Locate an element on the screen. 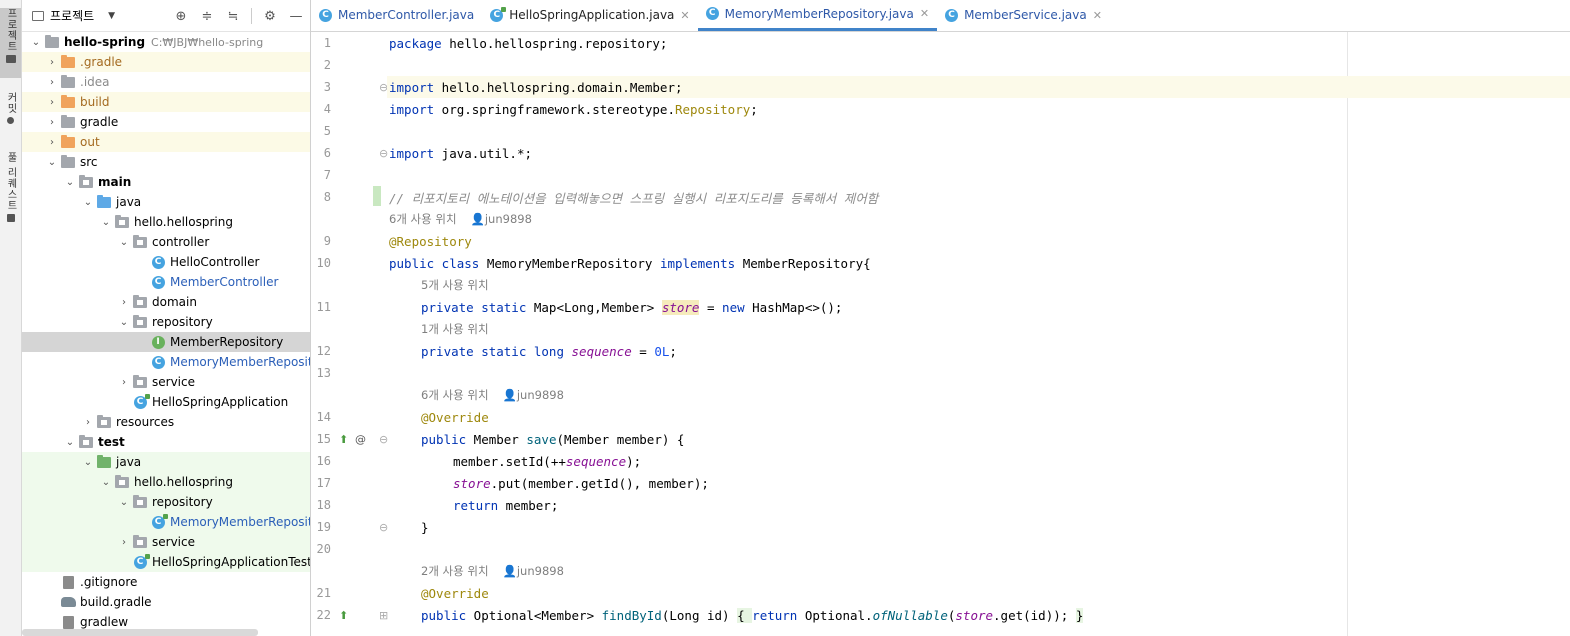 This screenshot has width=1570, height=636. tree-item: ⌄ src is located at coordinates (166, 162).